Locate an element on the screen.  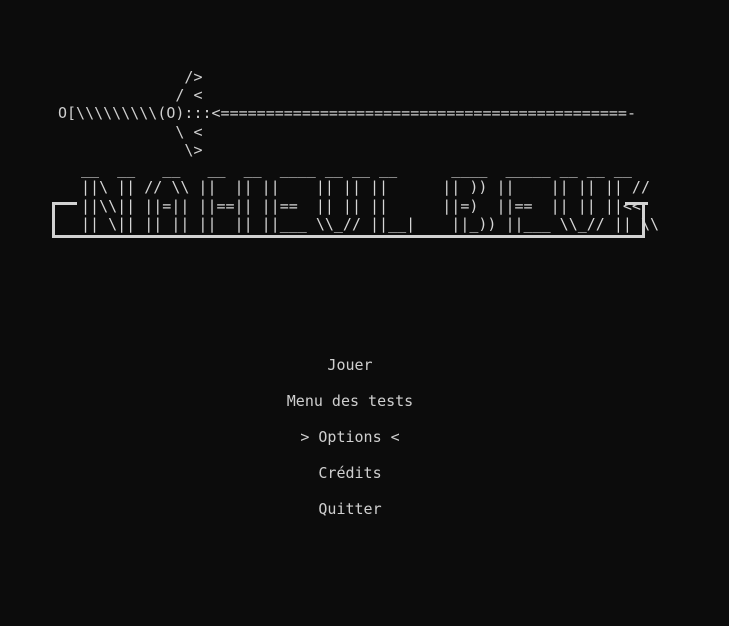
menu-item-quitter: Quitter is located at coordinates (350, 517).